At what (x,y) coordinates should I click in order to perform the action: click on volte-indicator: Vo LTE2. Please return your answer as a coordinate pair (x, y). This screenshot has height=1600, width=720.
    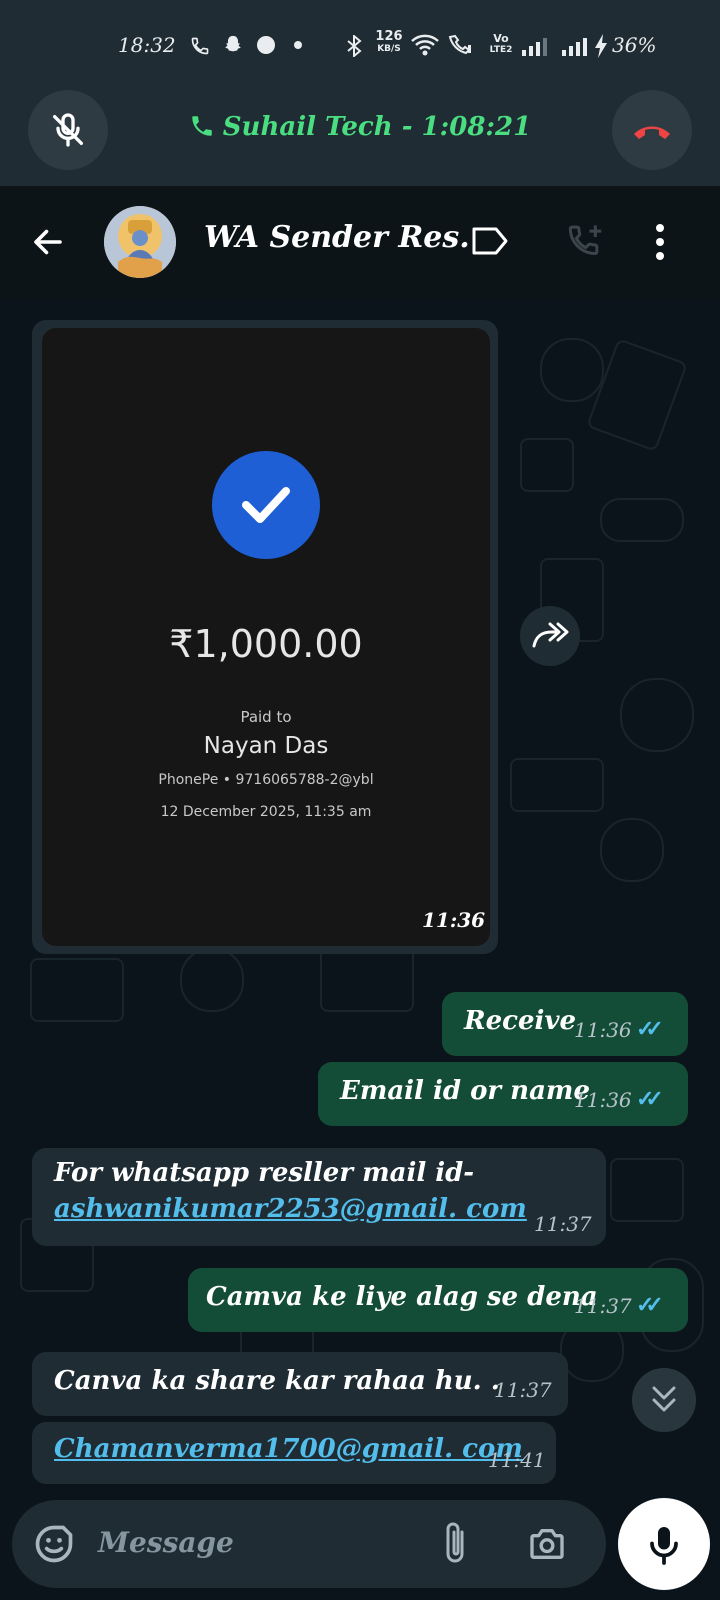
    Looking at the image, I should click on (501, 44).